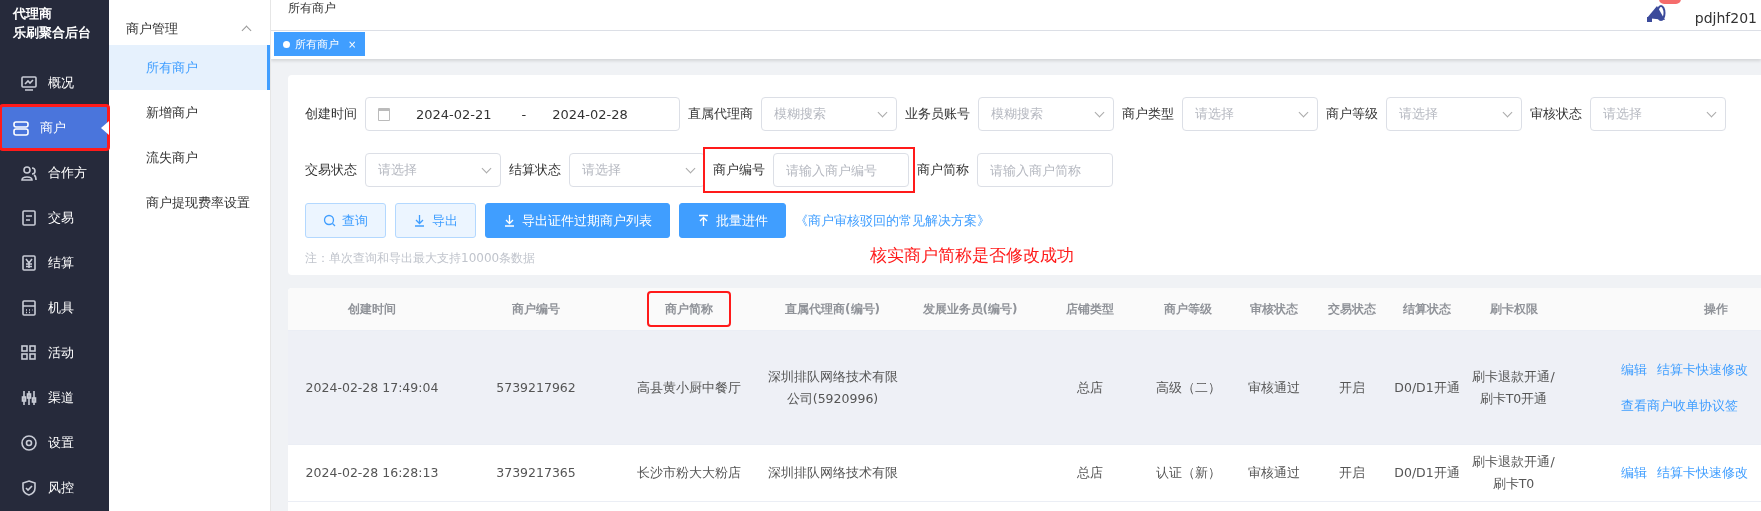 This screenshot has width=1761, height=511. I want to click on table-cell: 5739217962, so click(536, 387).